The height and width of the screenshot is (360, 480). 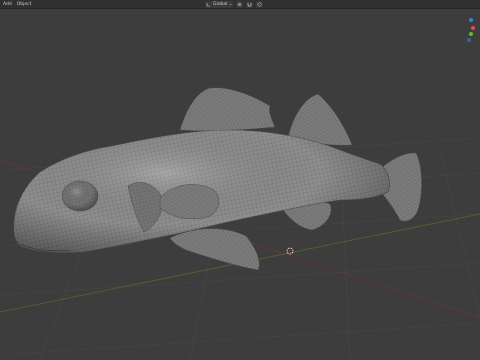 What do you see at coordinates (473, 28) in the screenshot?
I see `x-axis-icon` at bounding box center [473, 28].